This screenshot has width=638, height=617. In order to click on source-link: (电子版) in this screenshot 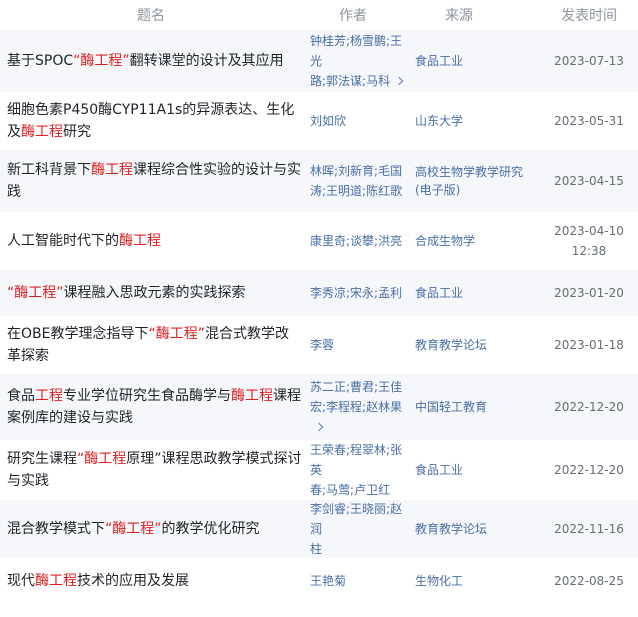, I will do `click(477, 190)`.